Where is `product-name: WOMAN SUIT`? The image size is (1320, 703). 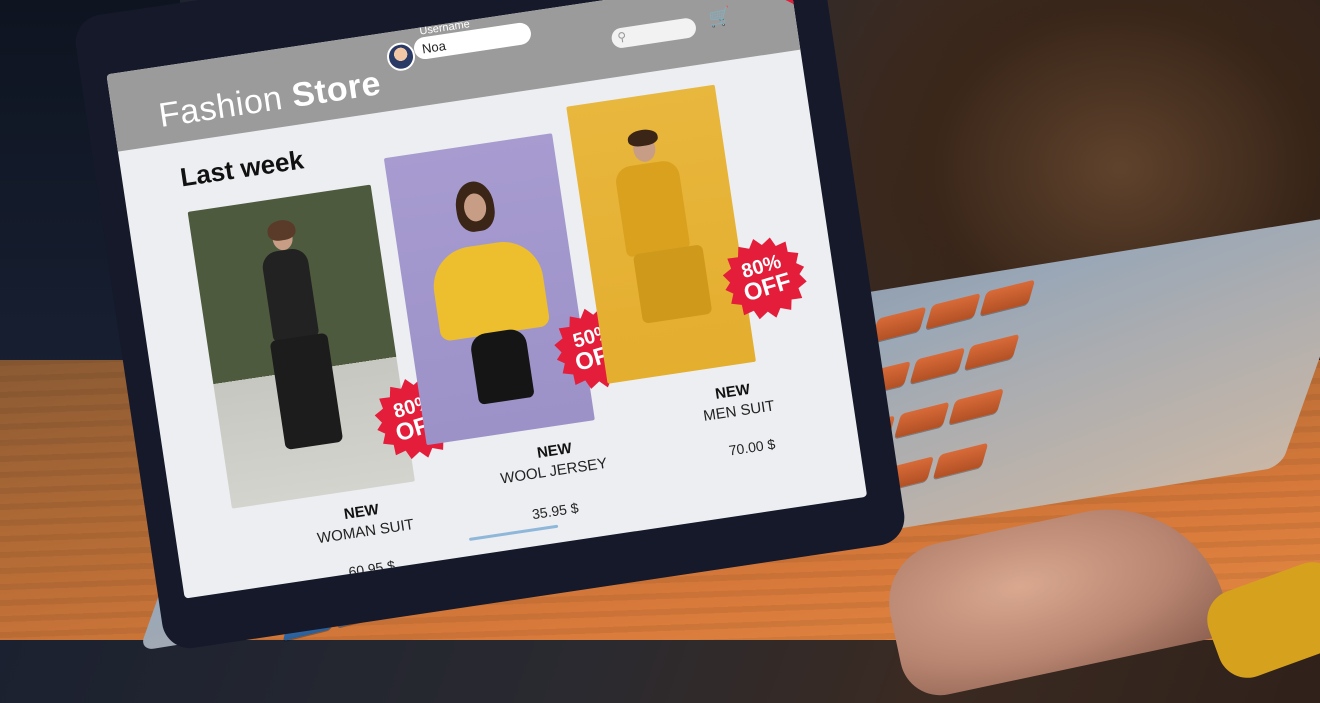
product-name: WOMAN SUIT is located at coordinates (365, 531).